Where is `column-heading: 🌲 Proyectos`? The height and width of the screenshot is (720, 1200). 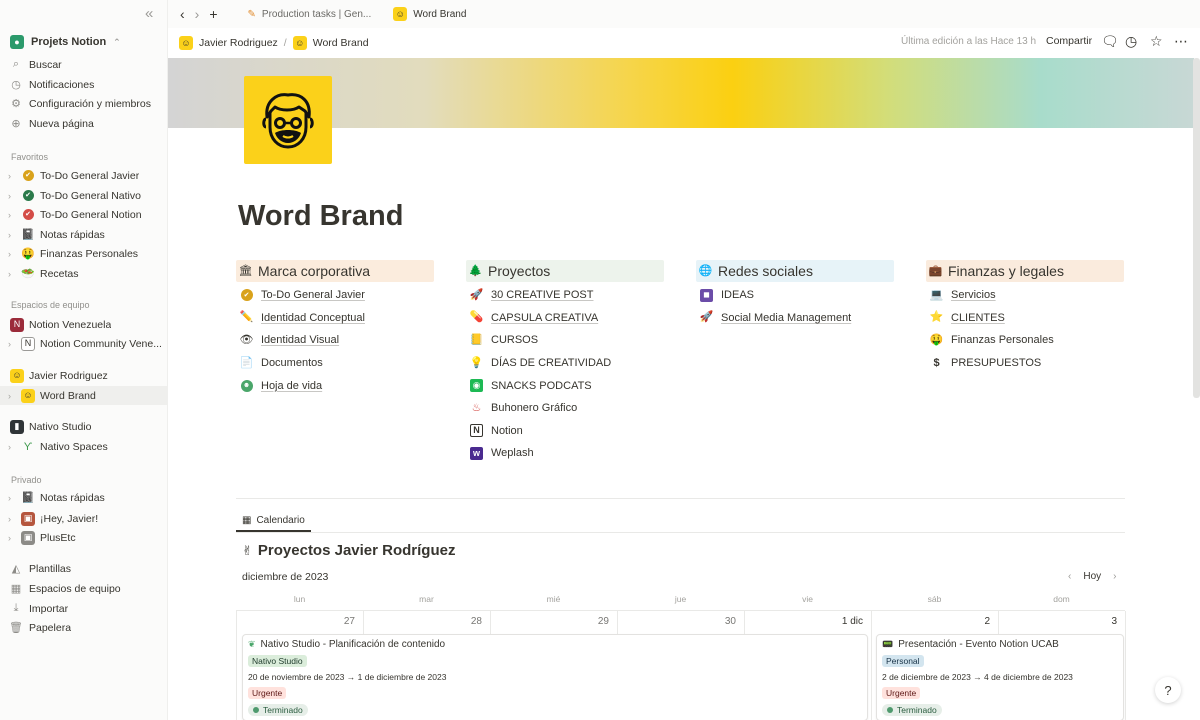
column-heading: 🌲 Proyectos is located at coordinates (565, 271).